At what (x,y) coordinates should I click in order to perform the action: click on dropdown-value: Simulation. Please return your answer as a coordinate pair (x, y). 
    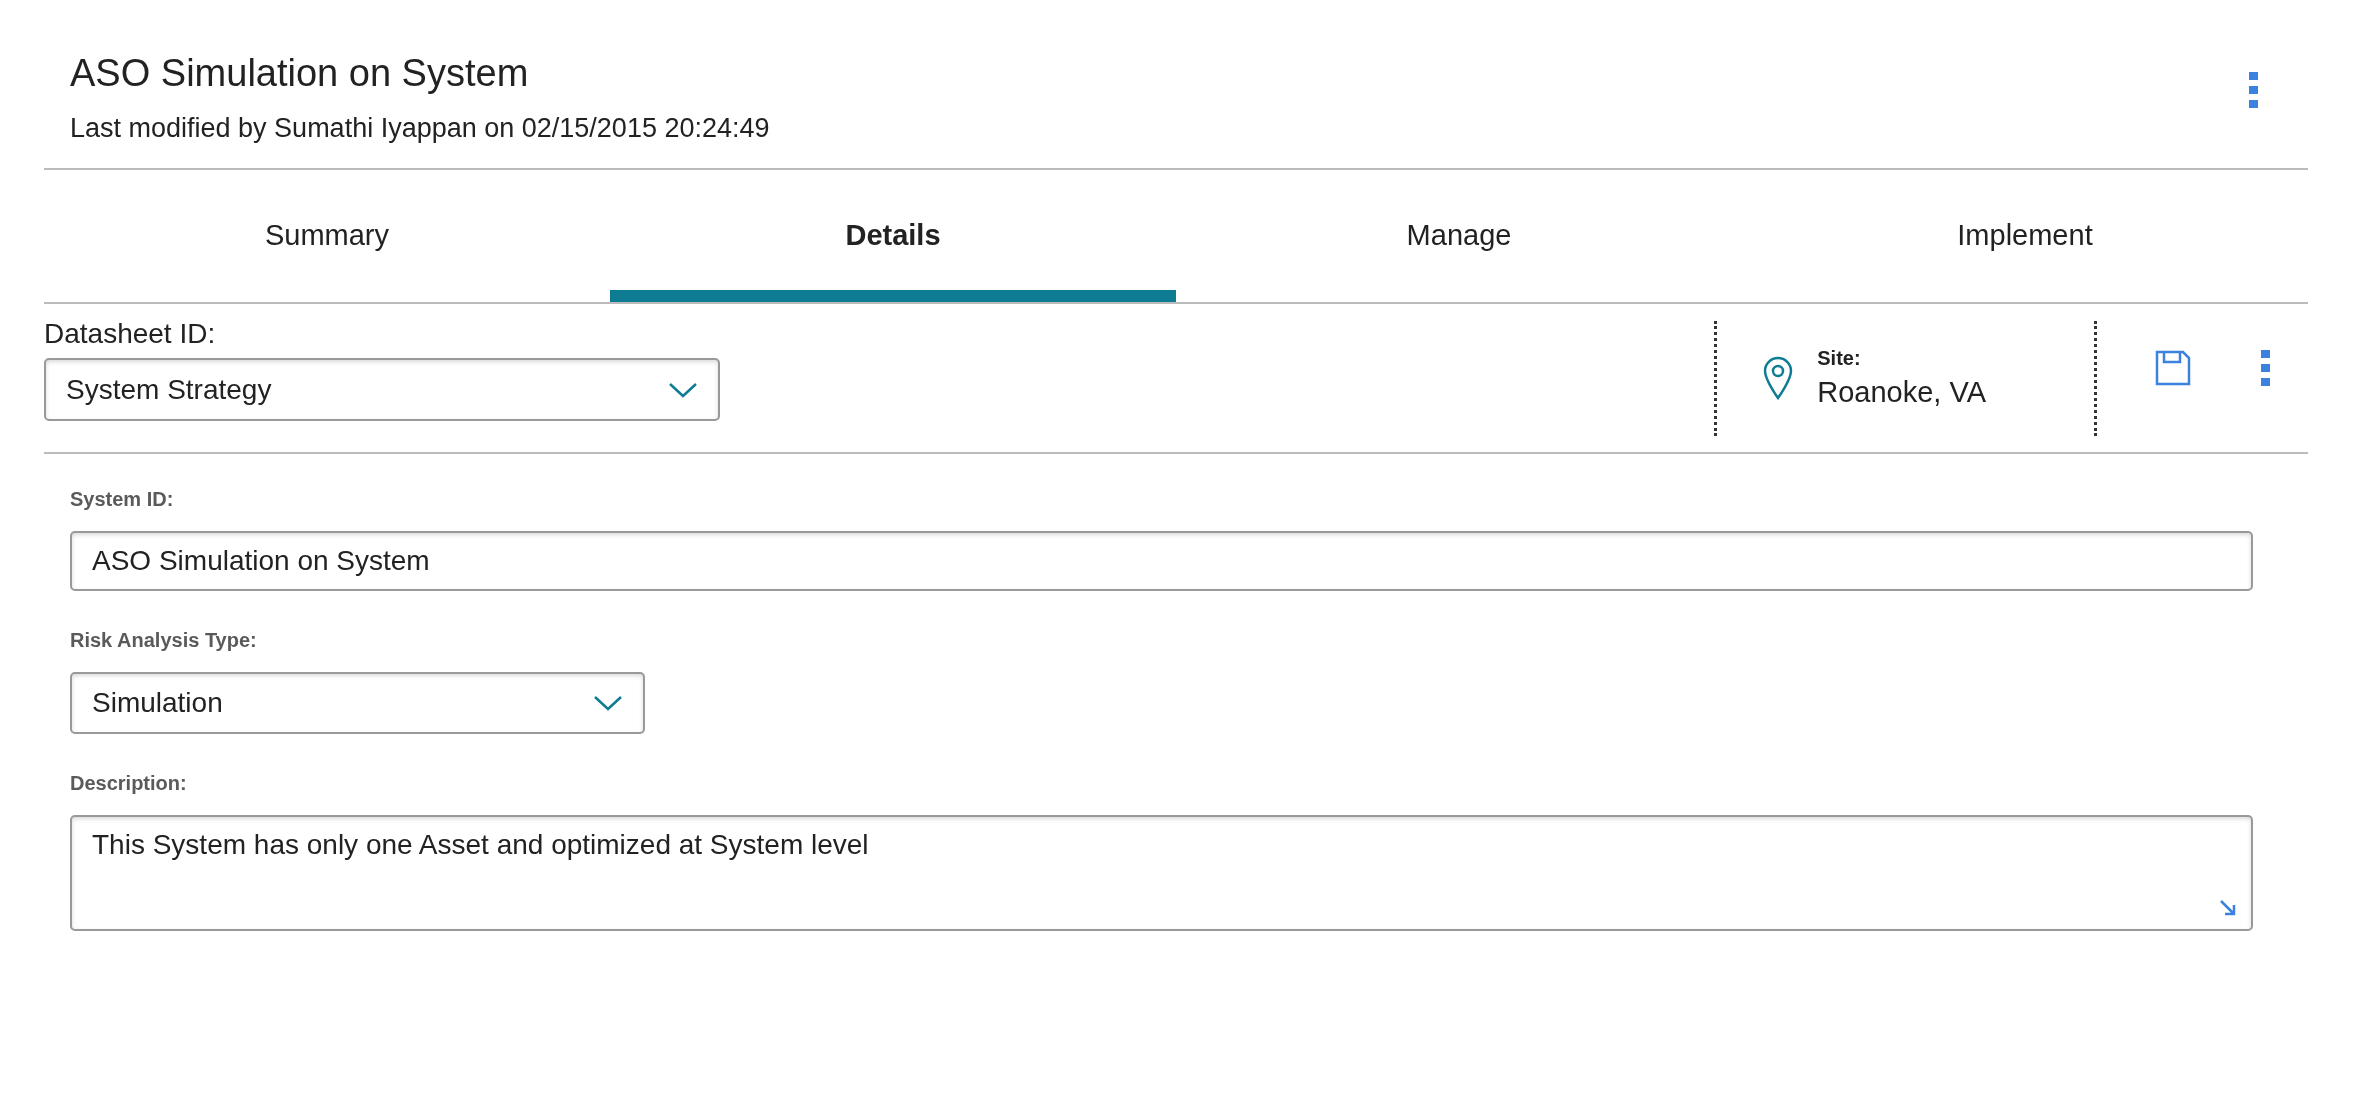
    Looking at the image, I should click on (157, 703).